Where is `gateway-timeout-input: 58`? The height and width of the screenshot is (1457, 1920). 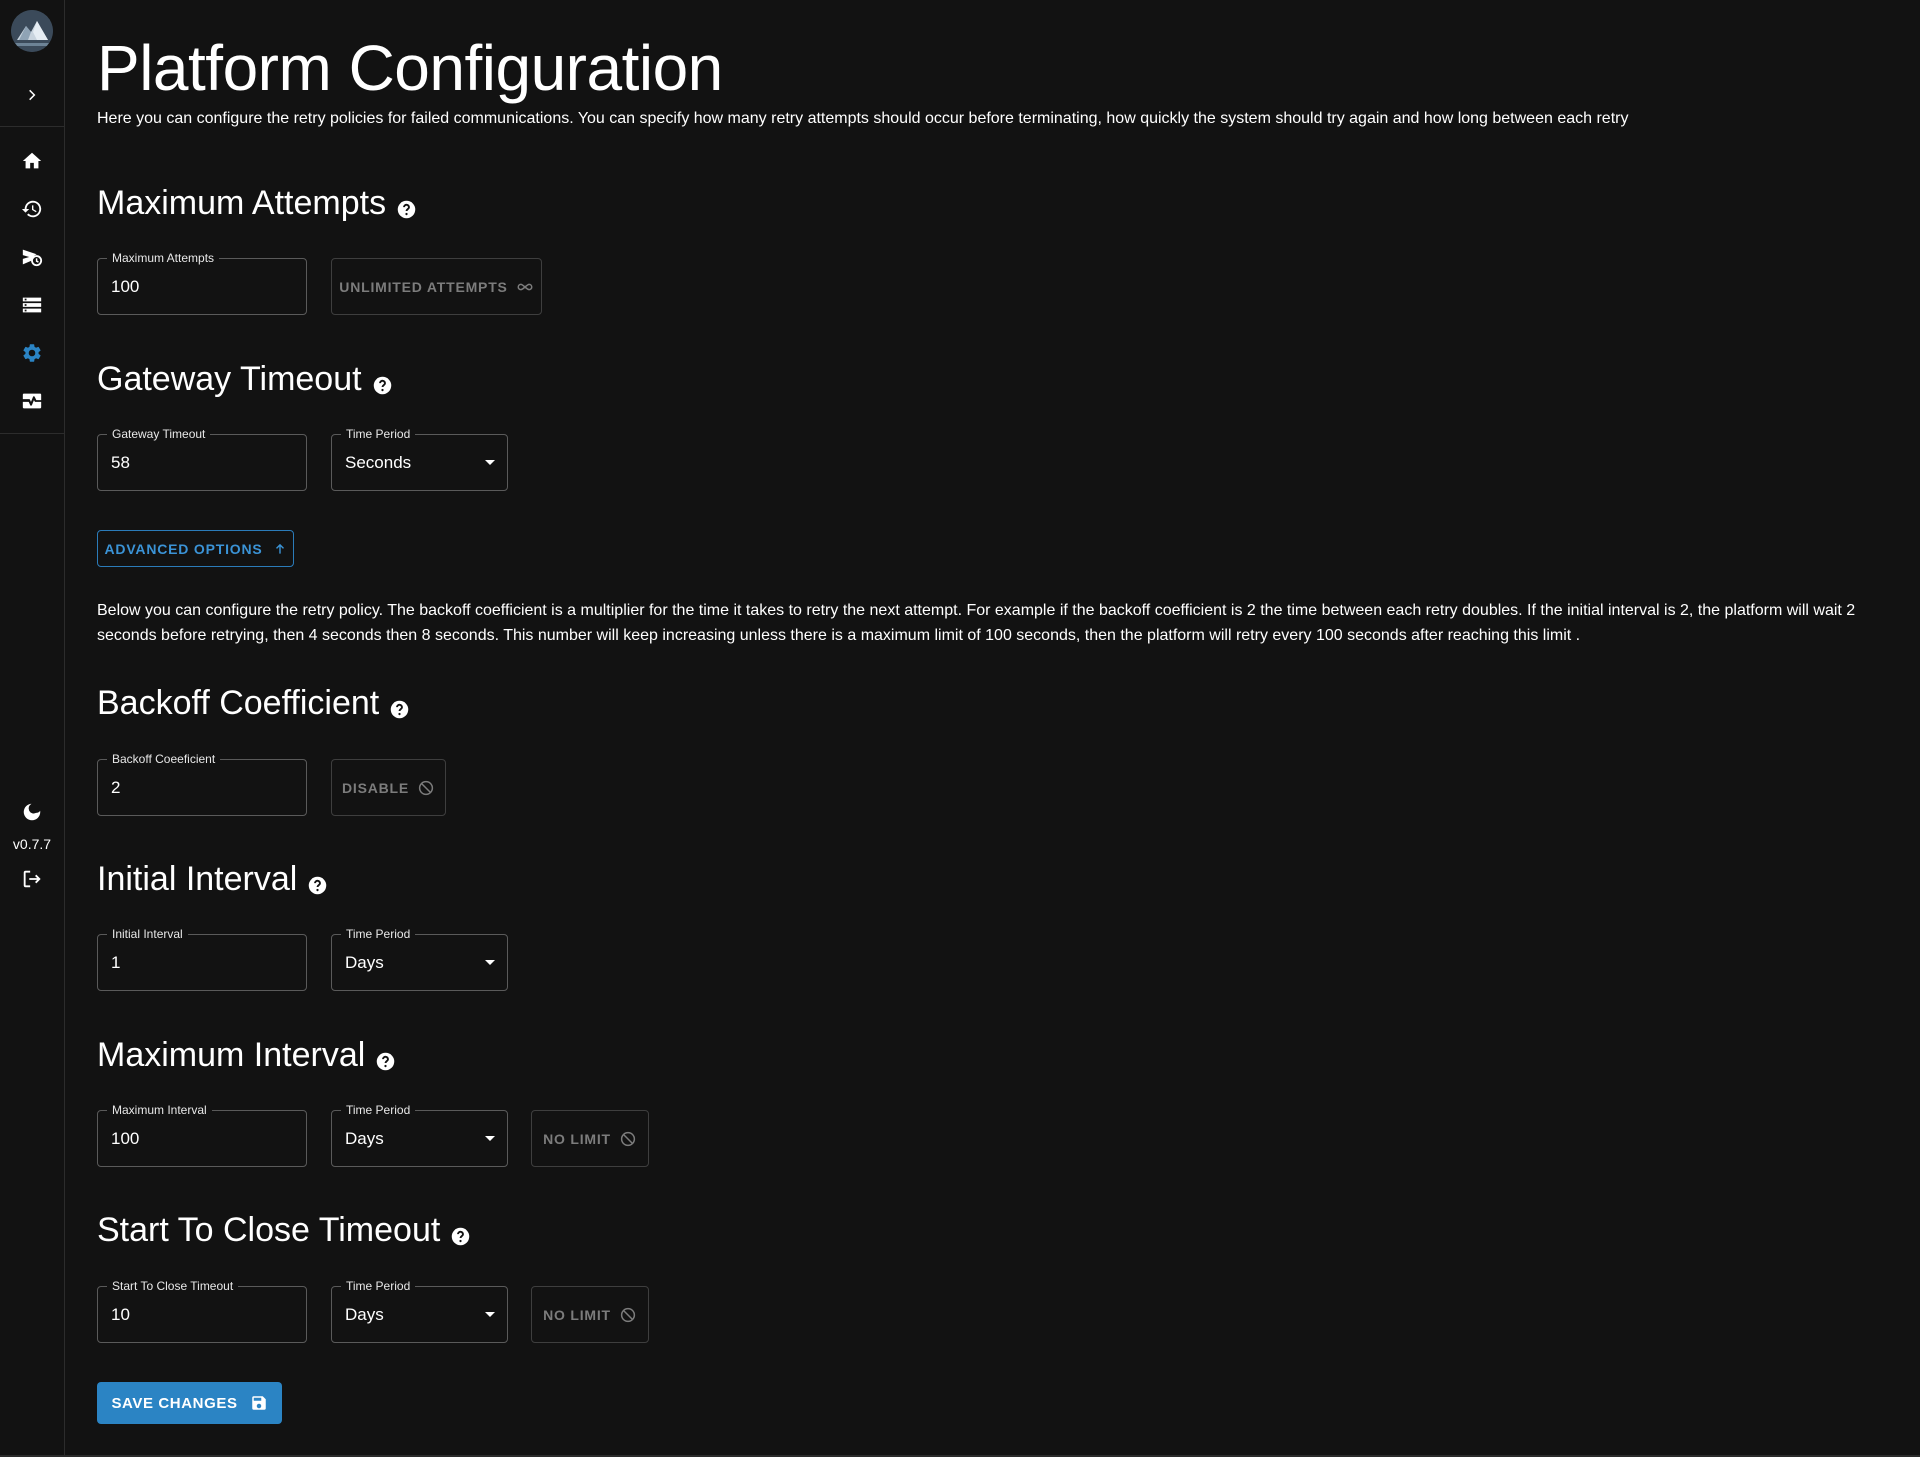 gateway-timeout-input: 58 is located at coordinates (196, 463).